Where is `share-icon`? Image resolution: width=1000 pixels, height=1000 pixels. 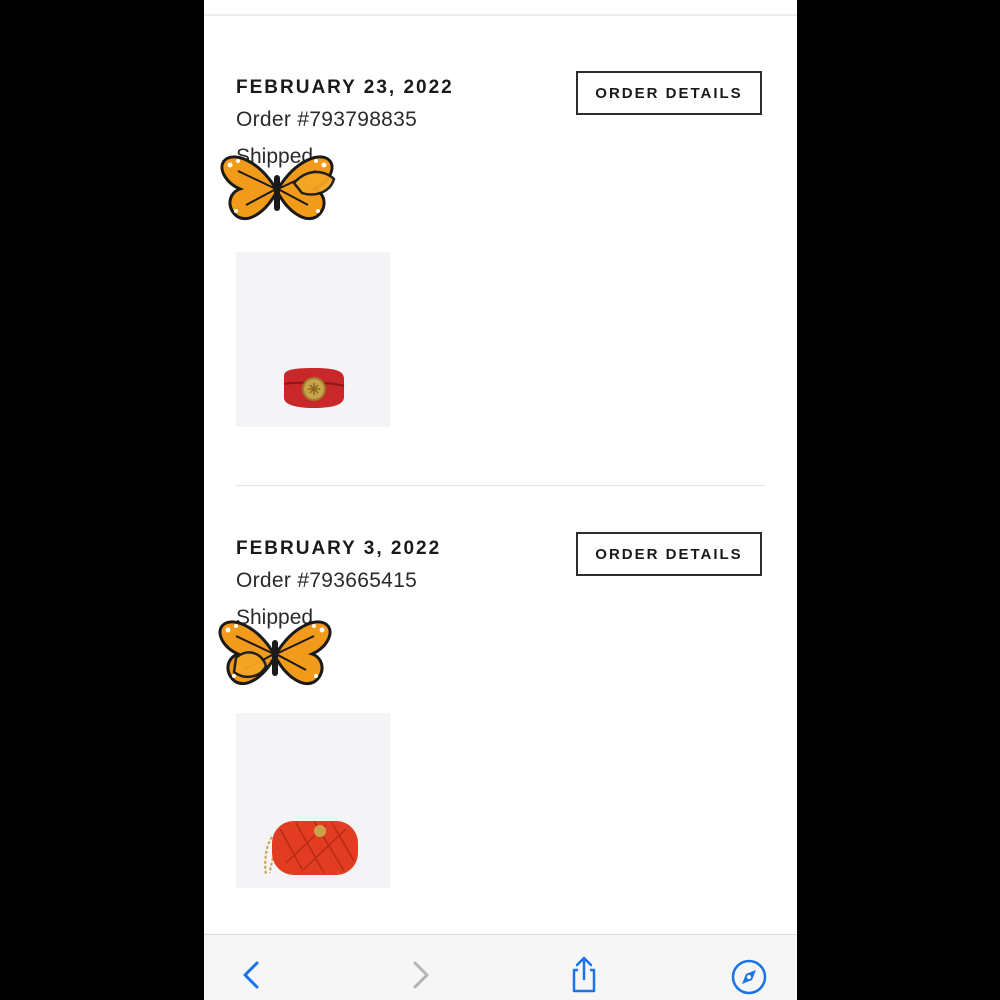 share-icon is located at coordinates (584, 975).